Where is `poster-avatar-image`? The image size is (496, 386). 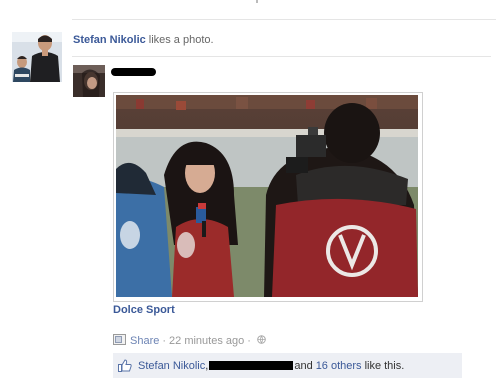
poster-avatar-image is located at coordinates (89, 81).